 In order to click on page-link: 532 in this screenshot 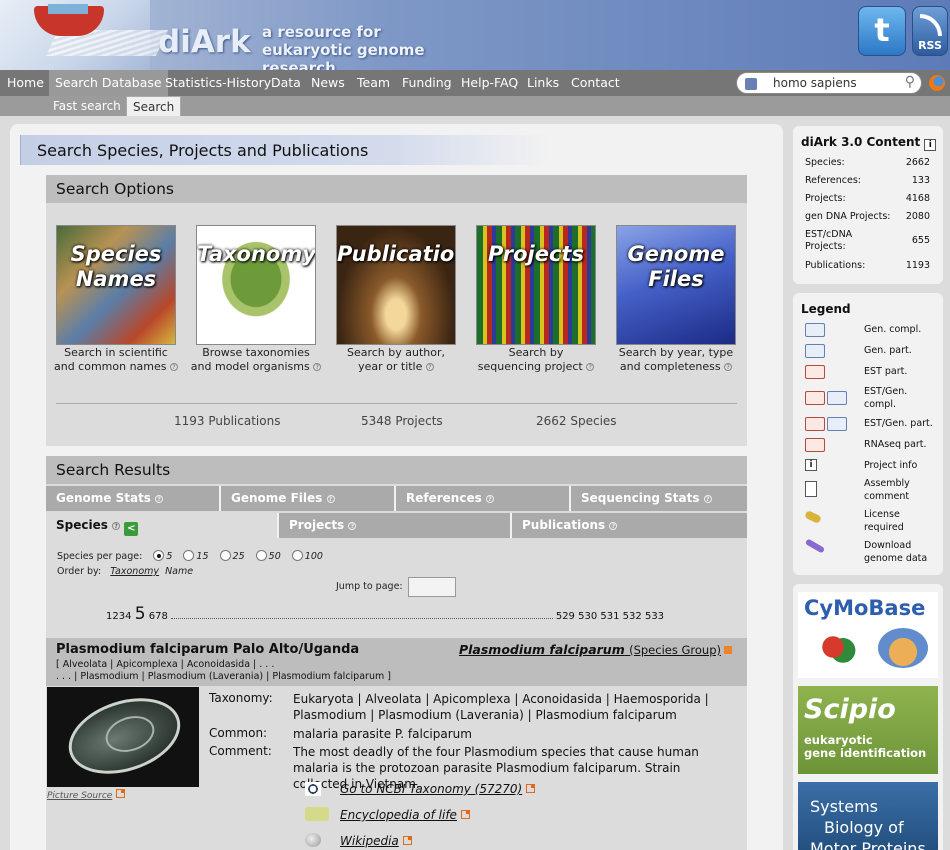, I will do `click(632, 616)`.